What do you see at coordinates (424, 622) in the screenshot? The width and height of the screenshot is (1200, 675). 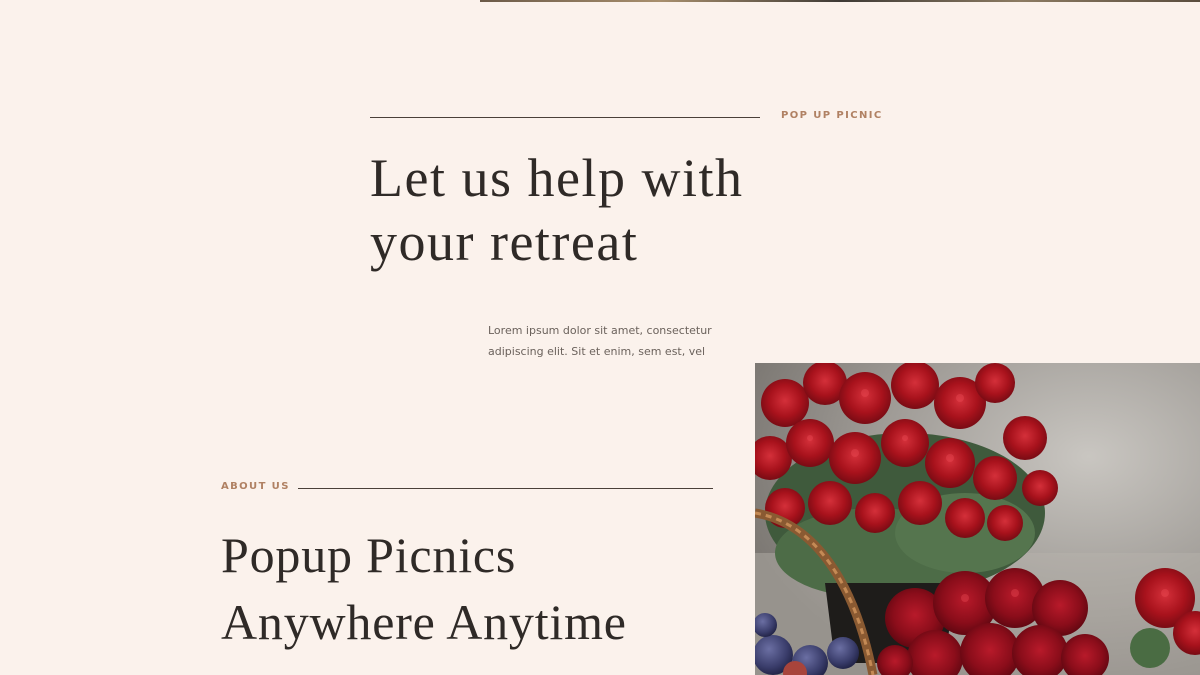 I see `about-heading-line-2: Anywhere Anytime` at bounding box center [424, 622].